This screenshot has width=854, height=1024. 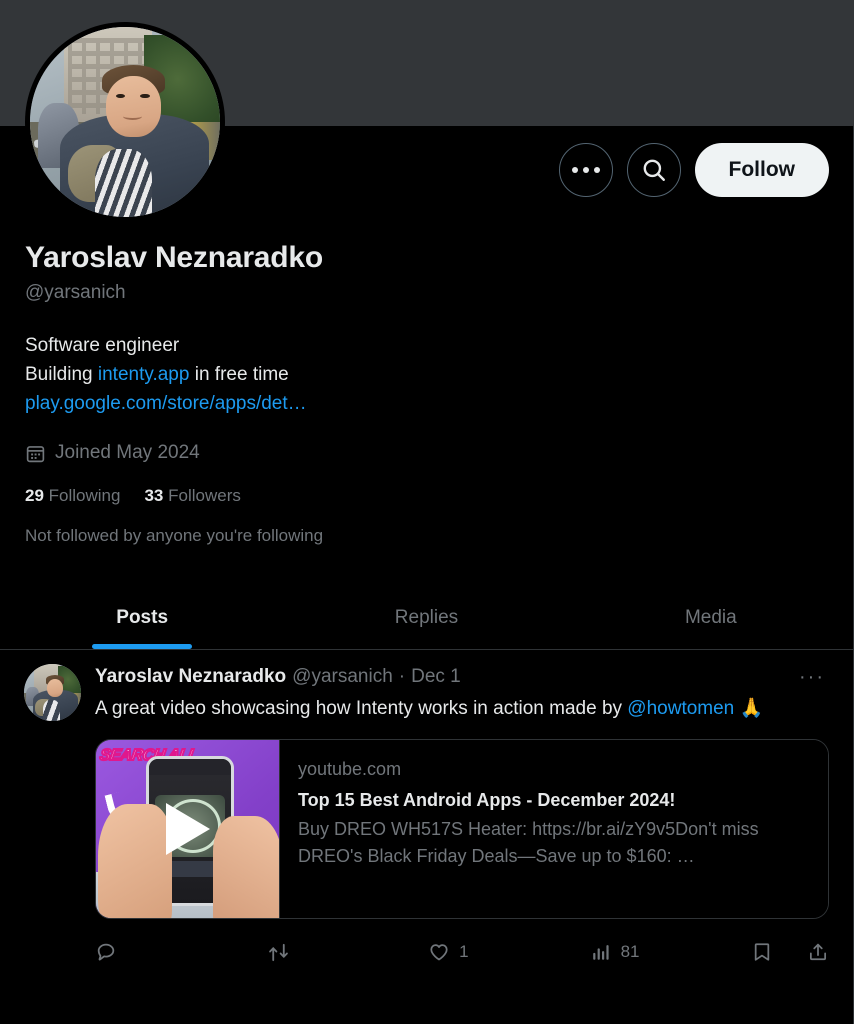 I want to click on tweet-date: Dec 1, so click(x=436, y=677).